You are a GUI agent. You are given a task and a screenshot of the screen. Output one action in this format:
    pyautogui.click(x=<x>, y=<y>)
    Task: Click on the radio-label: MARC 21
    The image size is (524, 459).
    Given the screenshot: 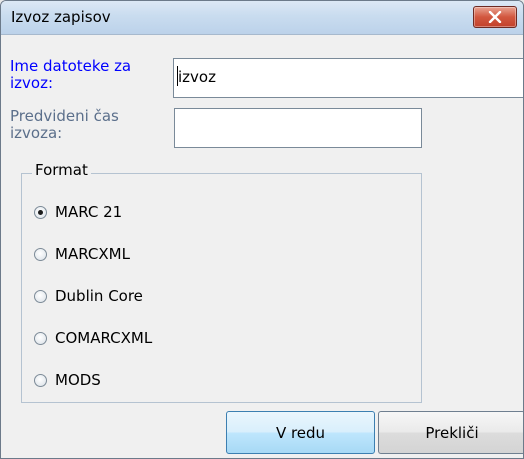 What is the action you would take?
    pyautogui.click(x=89, y=212)
    